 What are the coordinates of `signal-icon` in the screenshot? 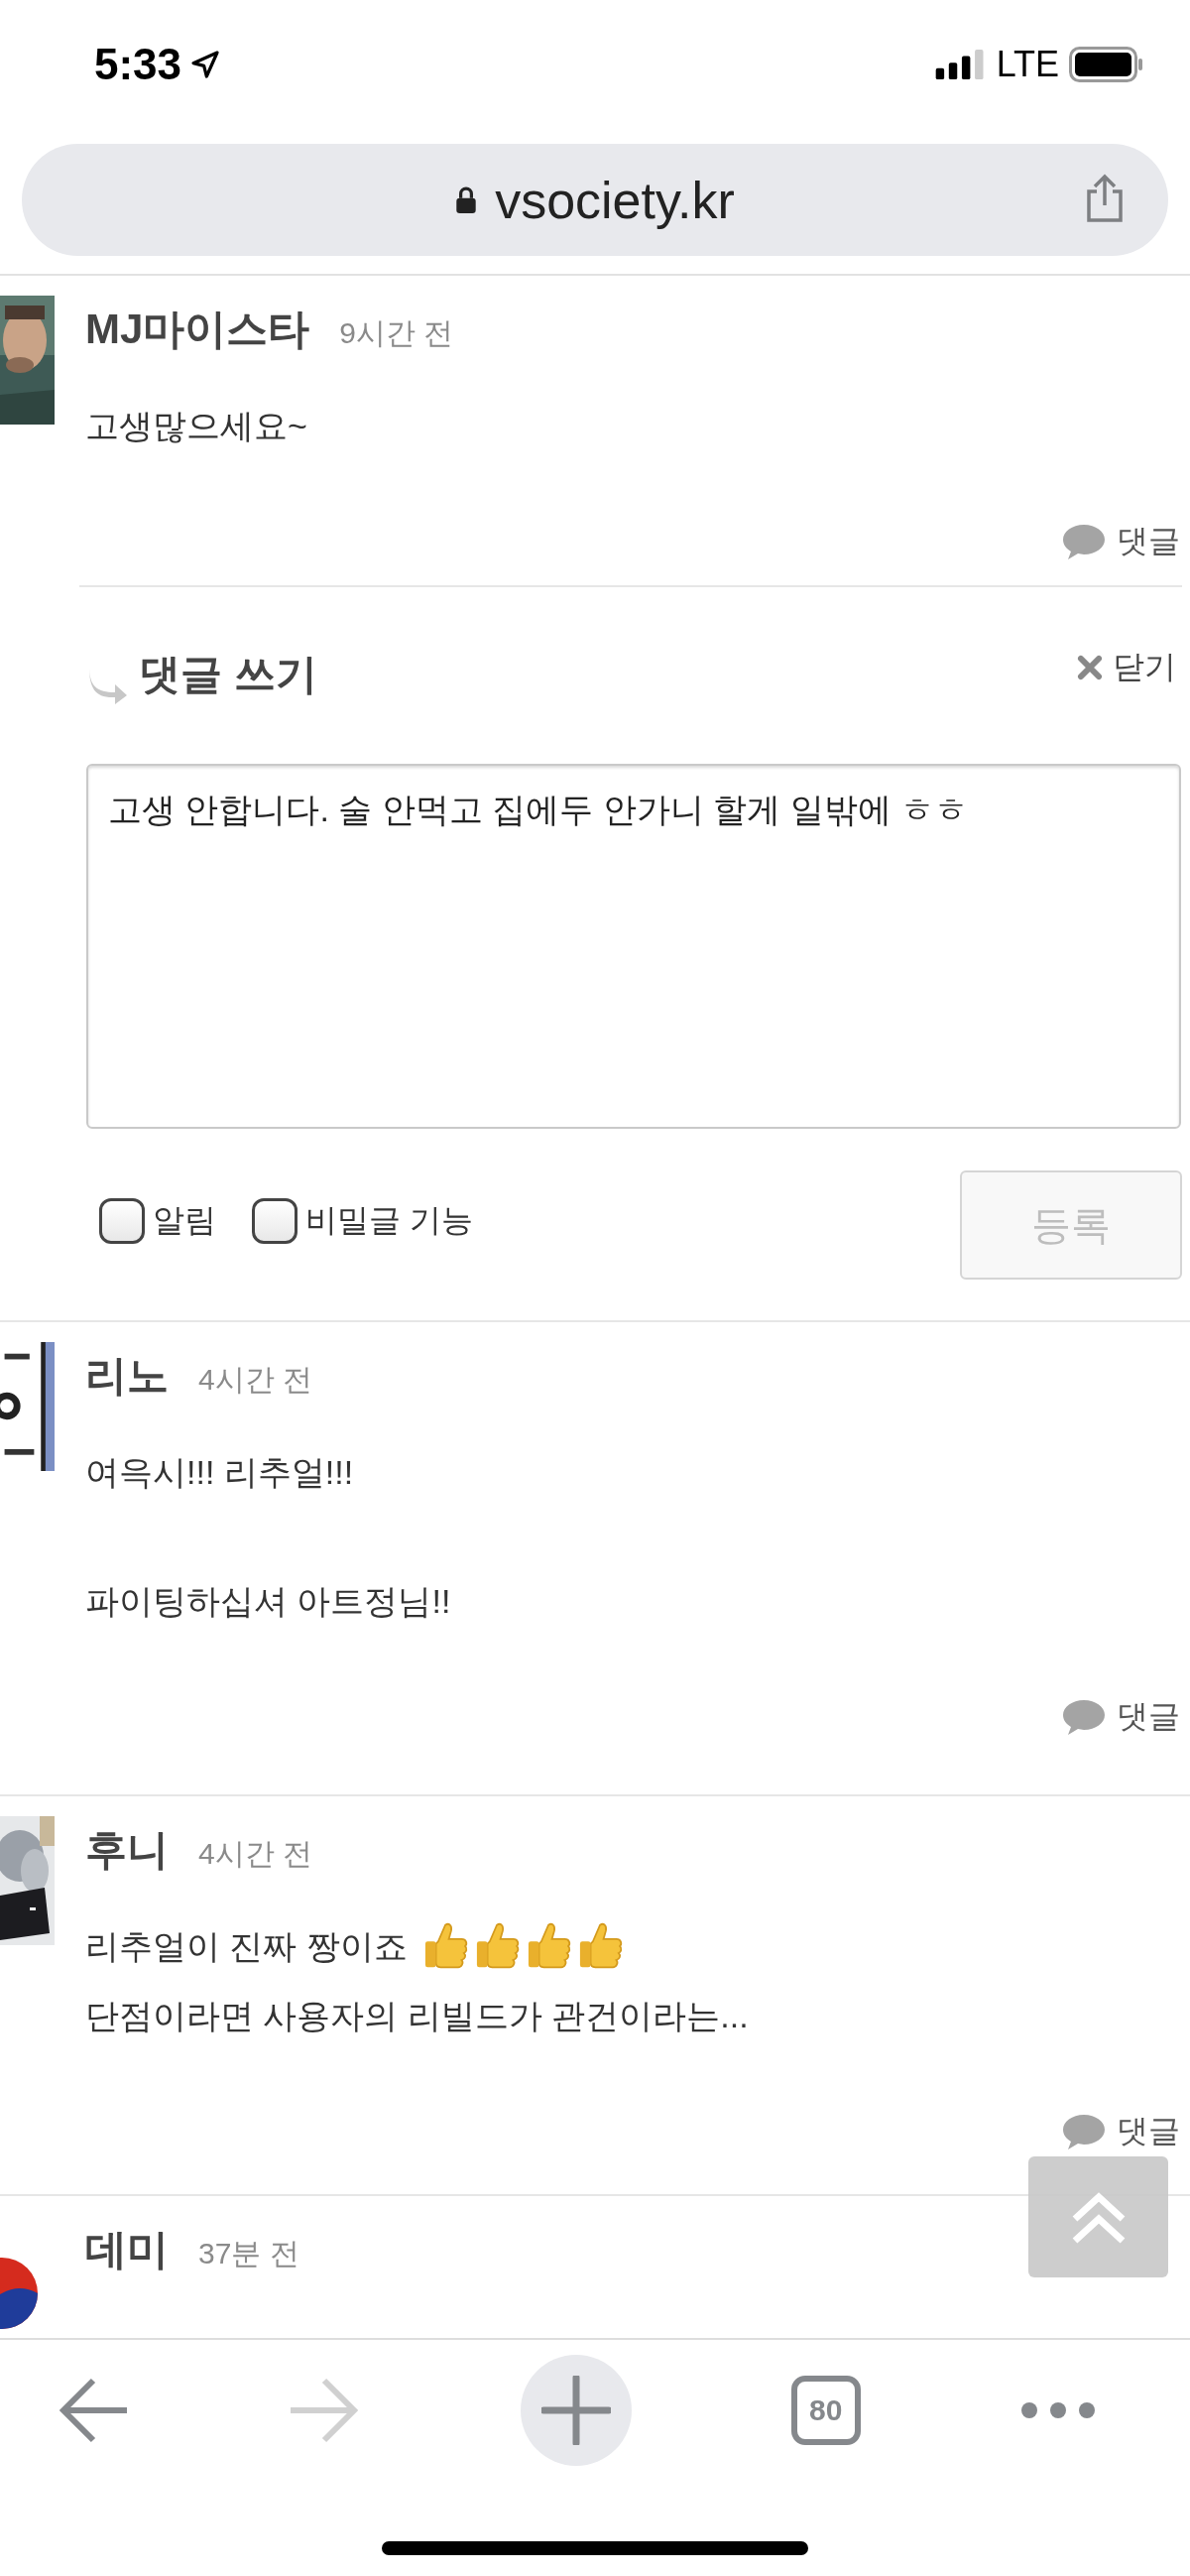 It's located at (960, 64).